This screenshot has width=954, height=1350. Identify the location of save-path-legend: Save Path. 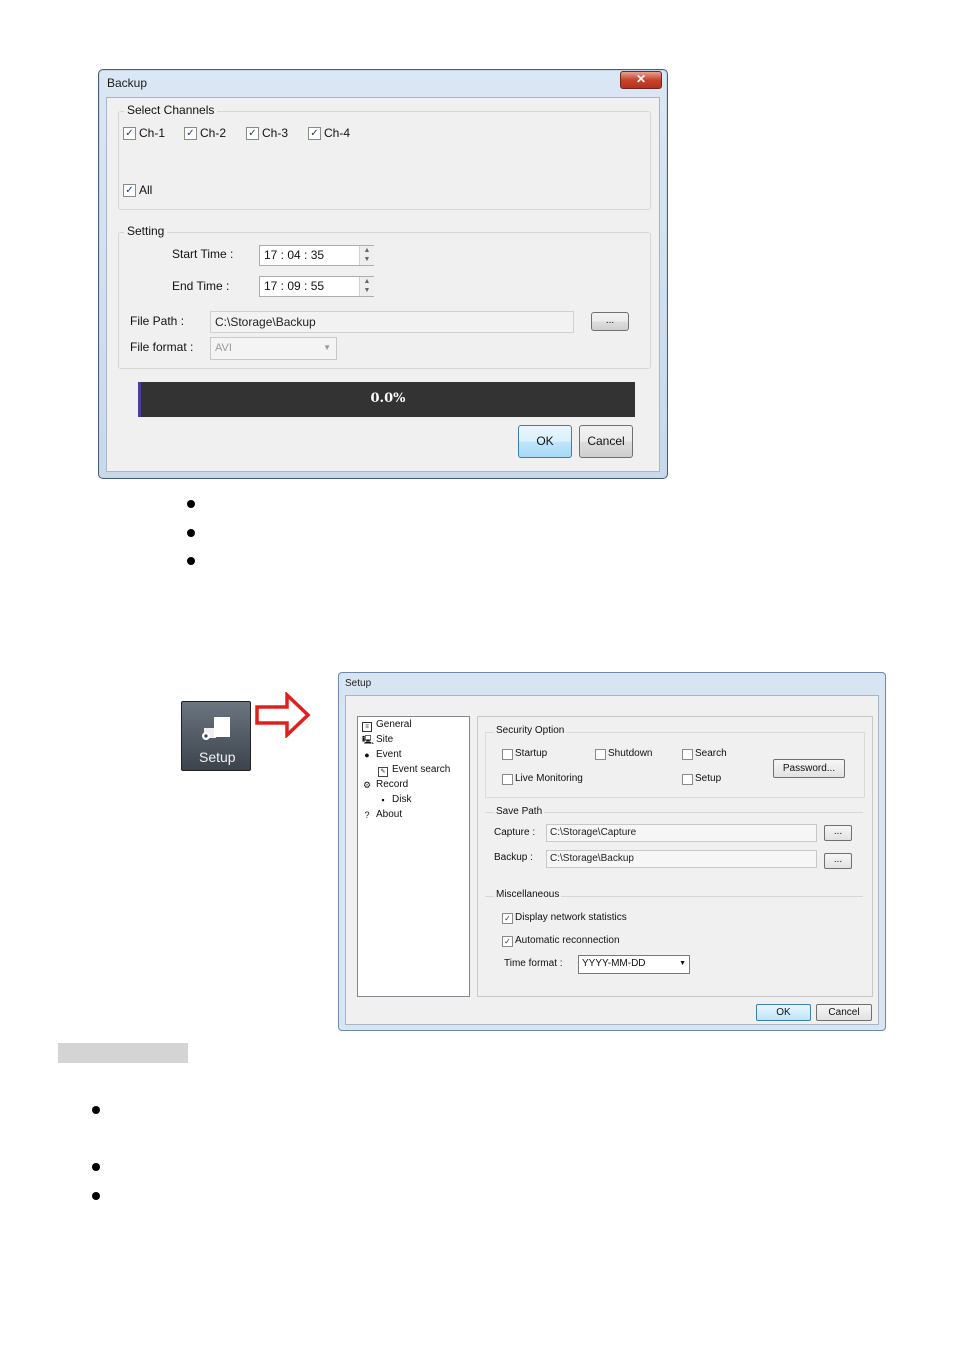
(519, 811).